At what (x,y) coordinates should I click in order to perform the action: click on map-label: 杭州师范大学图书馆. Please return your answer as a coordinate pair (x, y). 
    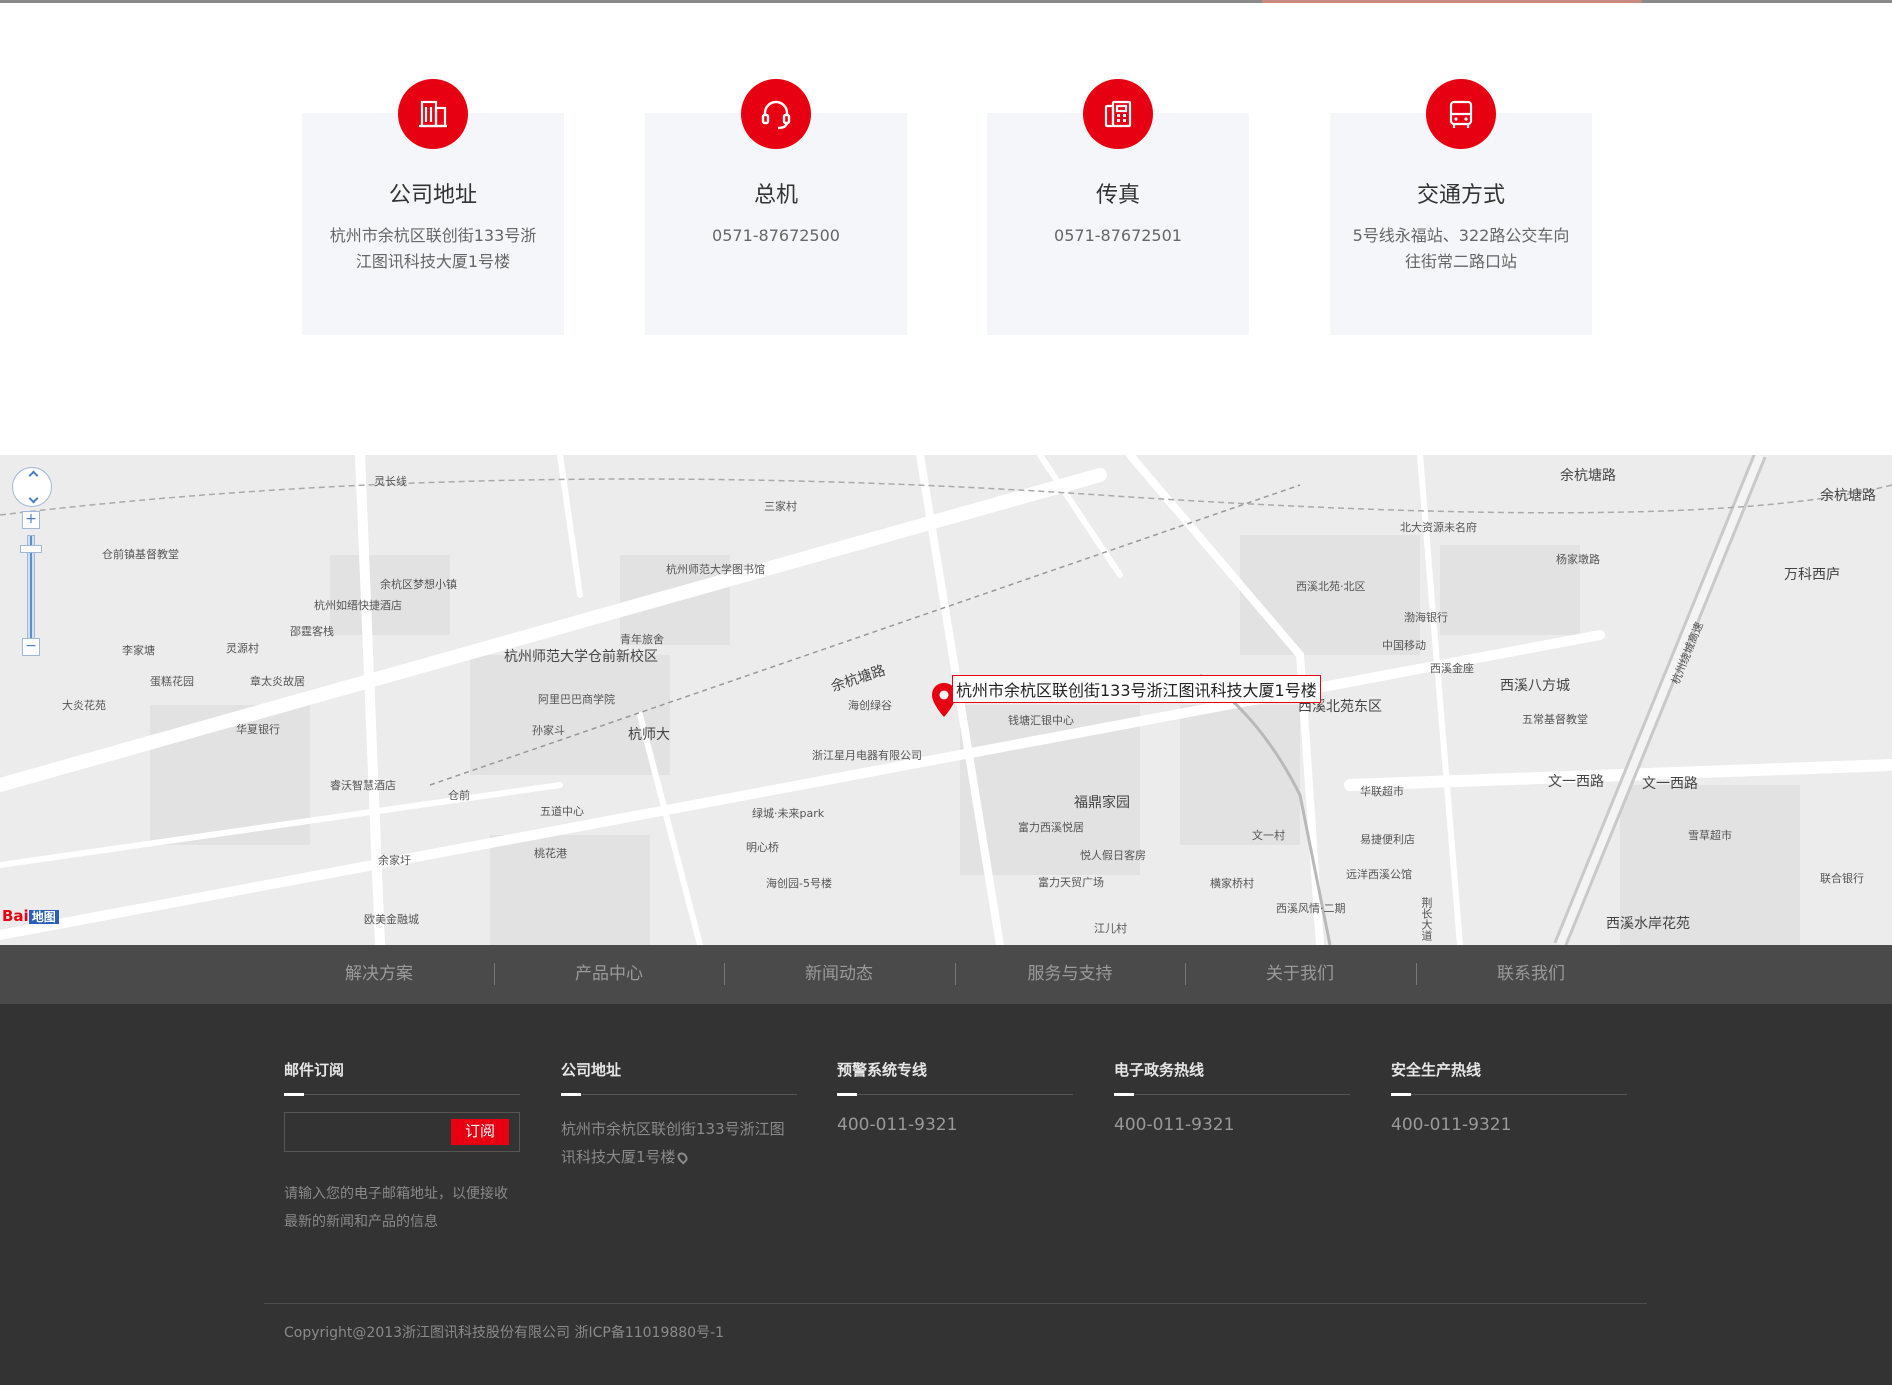
    Looking at the image, I should click on (715, 569).